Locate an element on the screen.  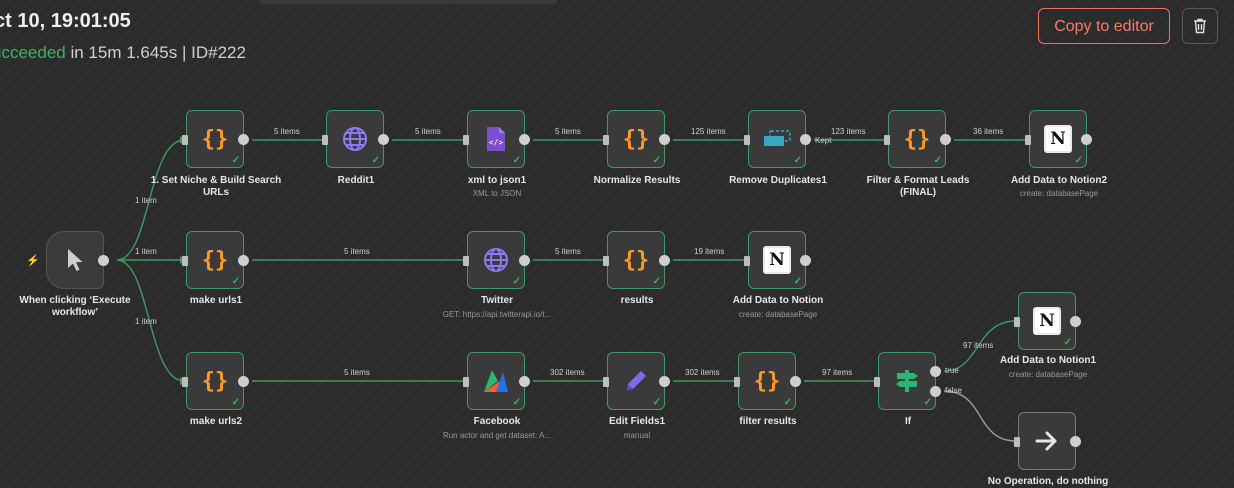
node-label: No Operation, do nothing is located at coordinates (1048, 481).